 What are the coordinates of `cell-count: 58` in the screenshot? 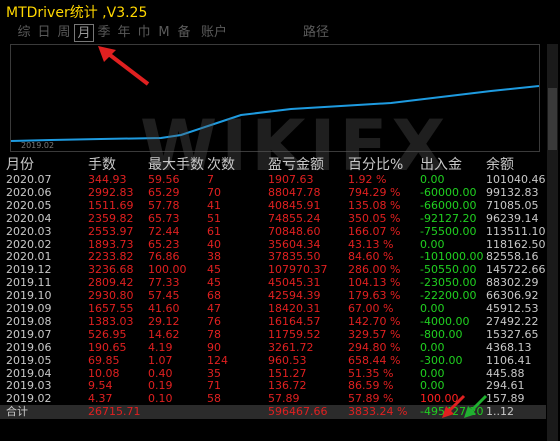 It's located at (214, 399).